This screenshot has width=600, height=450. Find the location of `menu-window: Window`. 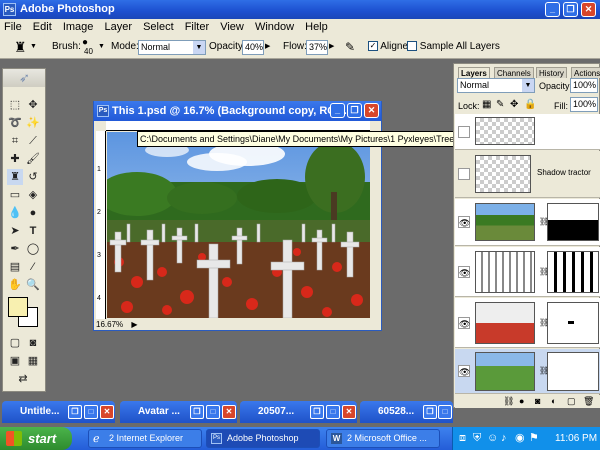

menu-window: Window is located at coordinates (274, 27).